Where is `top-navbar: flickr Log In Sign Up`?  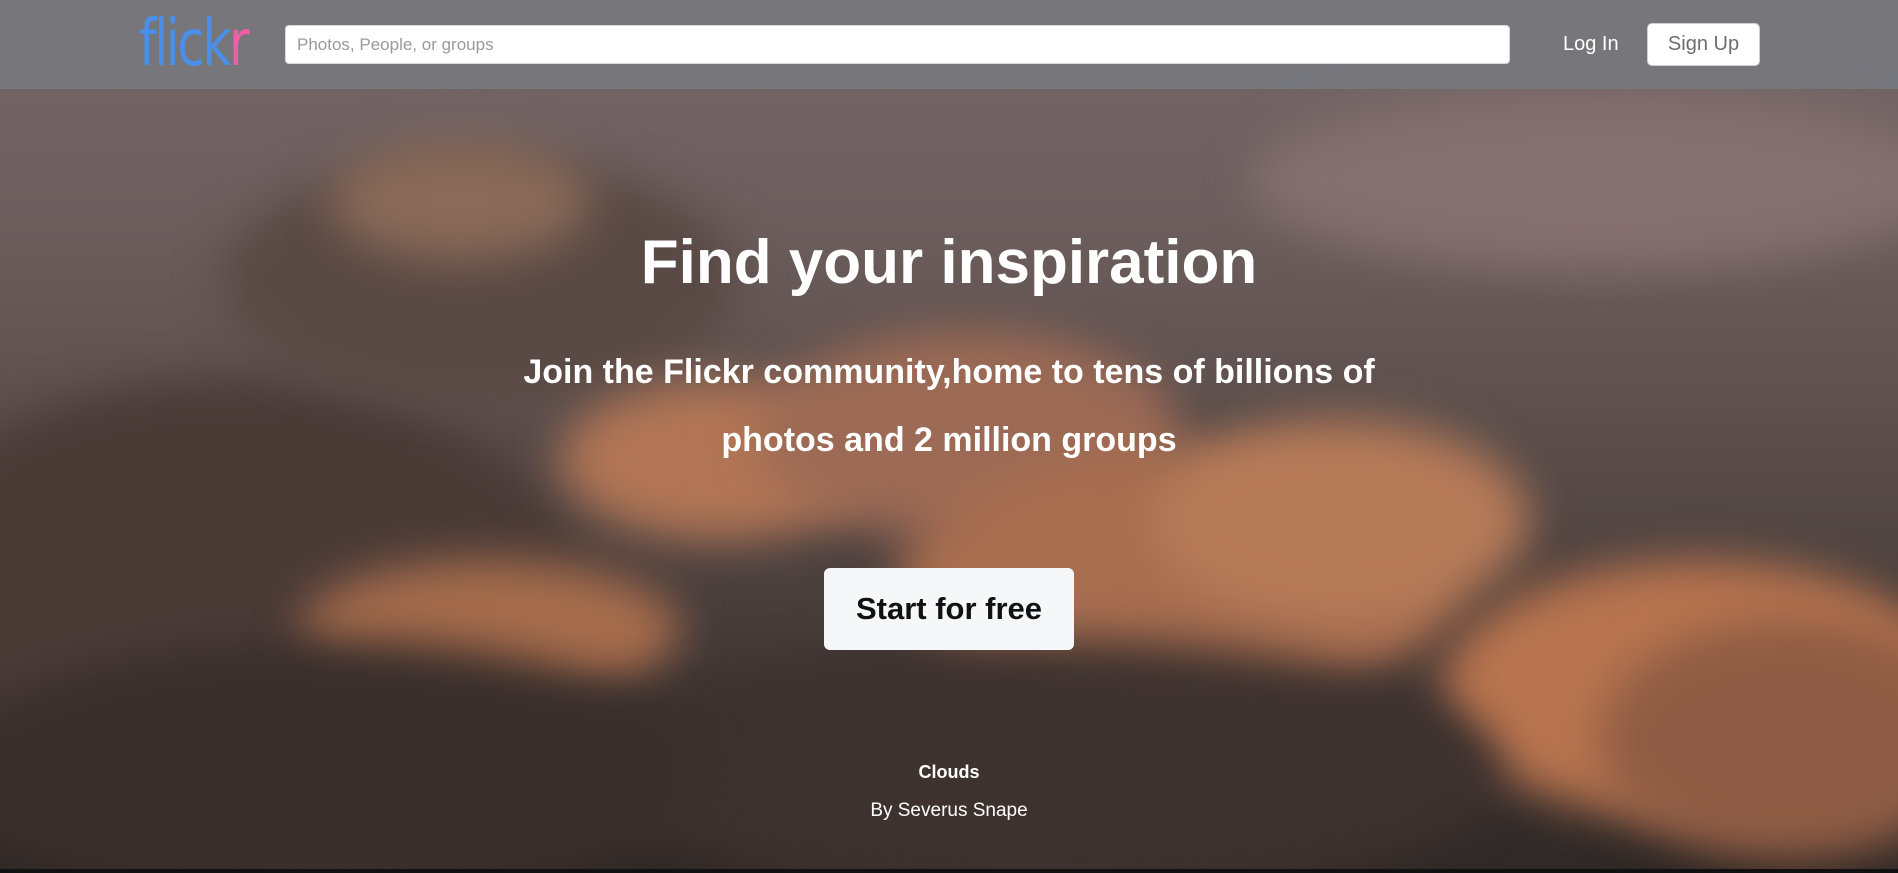 top-navbar: flickr Log In Sign Up is located at coordinates (949, 44).